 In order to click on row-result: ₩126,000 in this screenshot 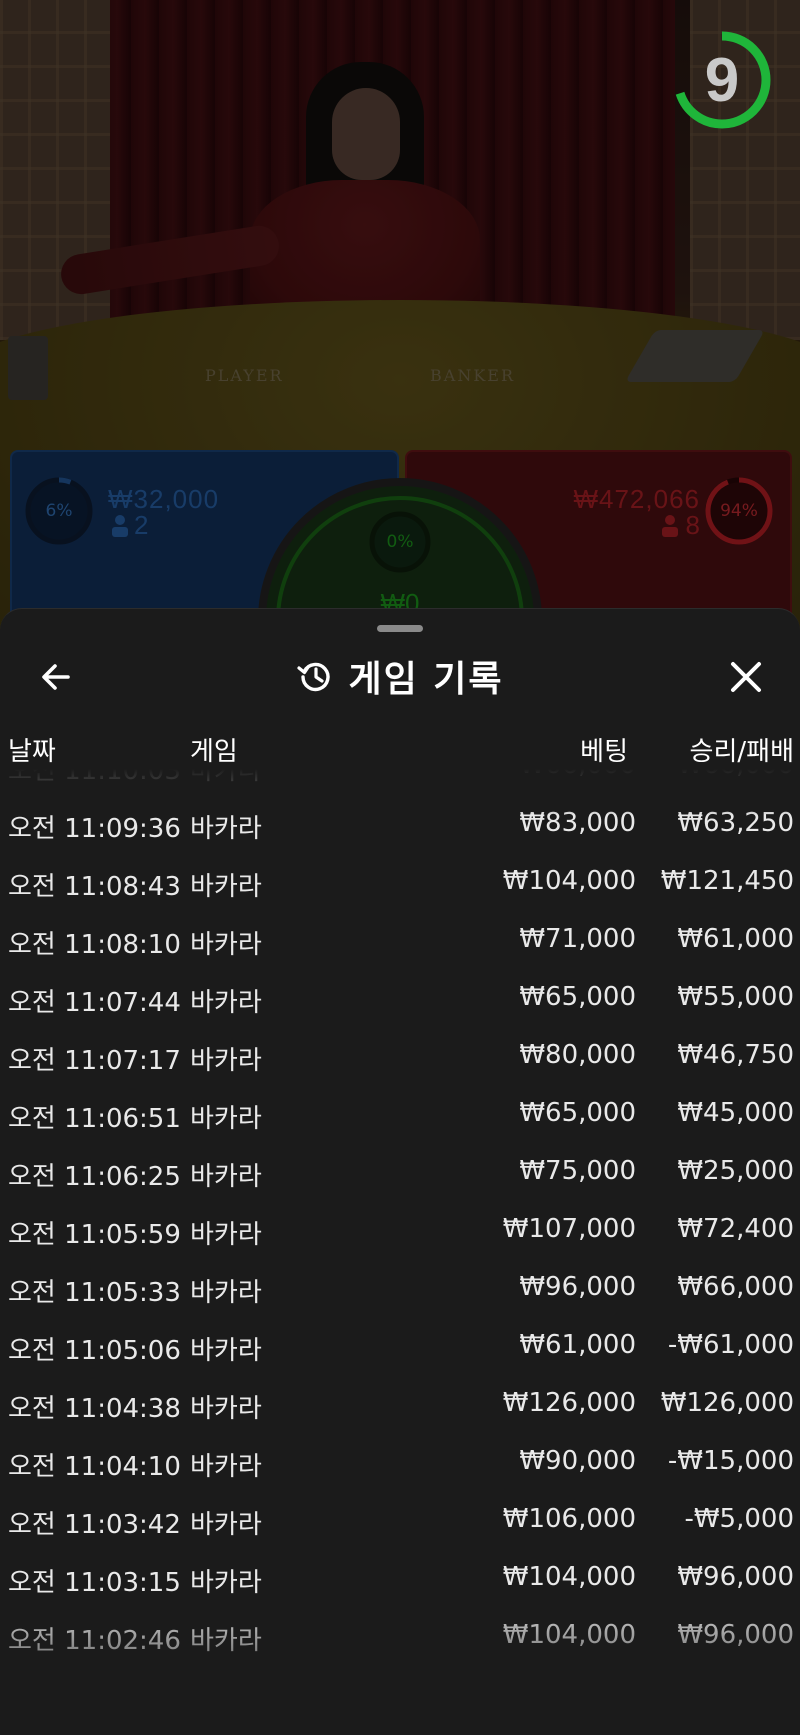, I will do `click(727, 1403)`.